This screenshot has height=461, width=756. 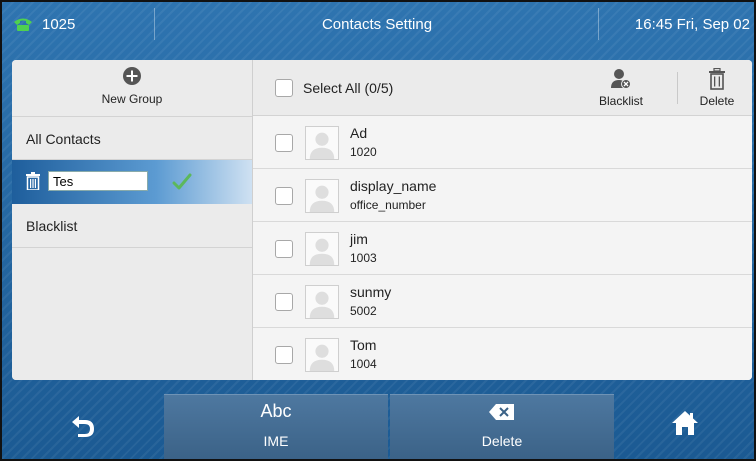 What do you see at coordinates (393, 186) in the screenshot?
I see `contact-name: display_name` at bounding box center [393, 186].